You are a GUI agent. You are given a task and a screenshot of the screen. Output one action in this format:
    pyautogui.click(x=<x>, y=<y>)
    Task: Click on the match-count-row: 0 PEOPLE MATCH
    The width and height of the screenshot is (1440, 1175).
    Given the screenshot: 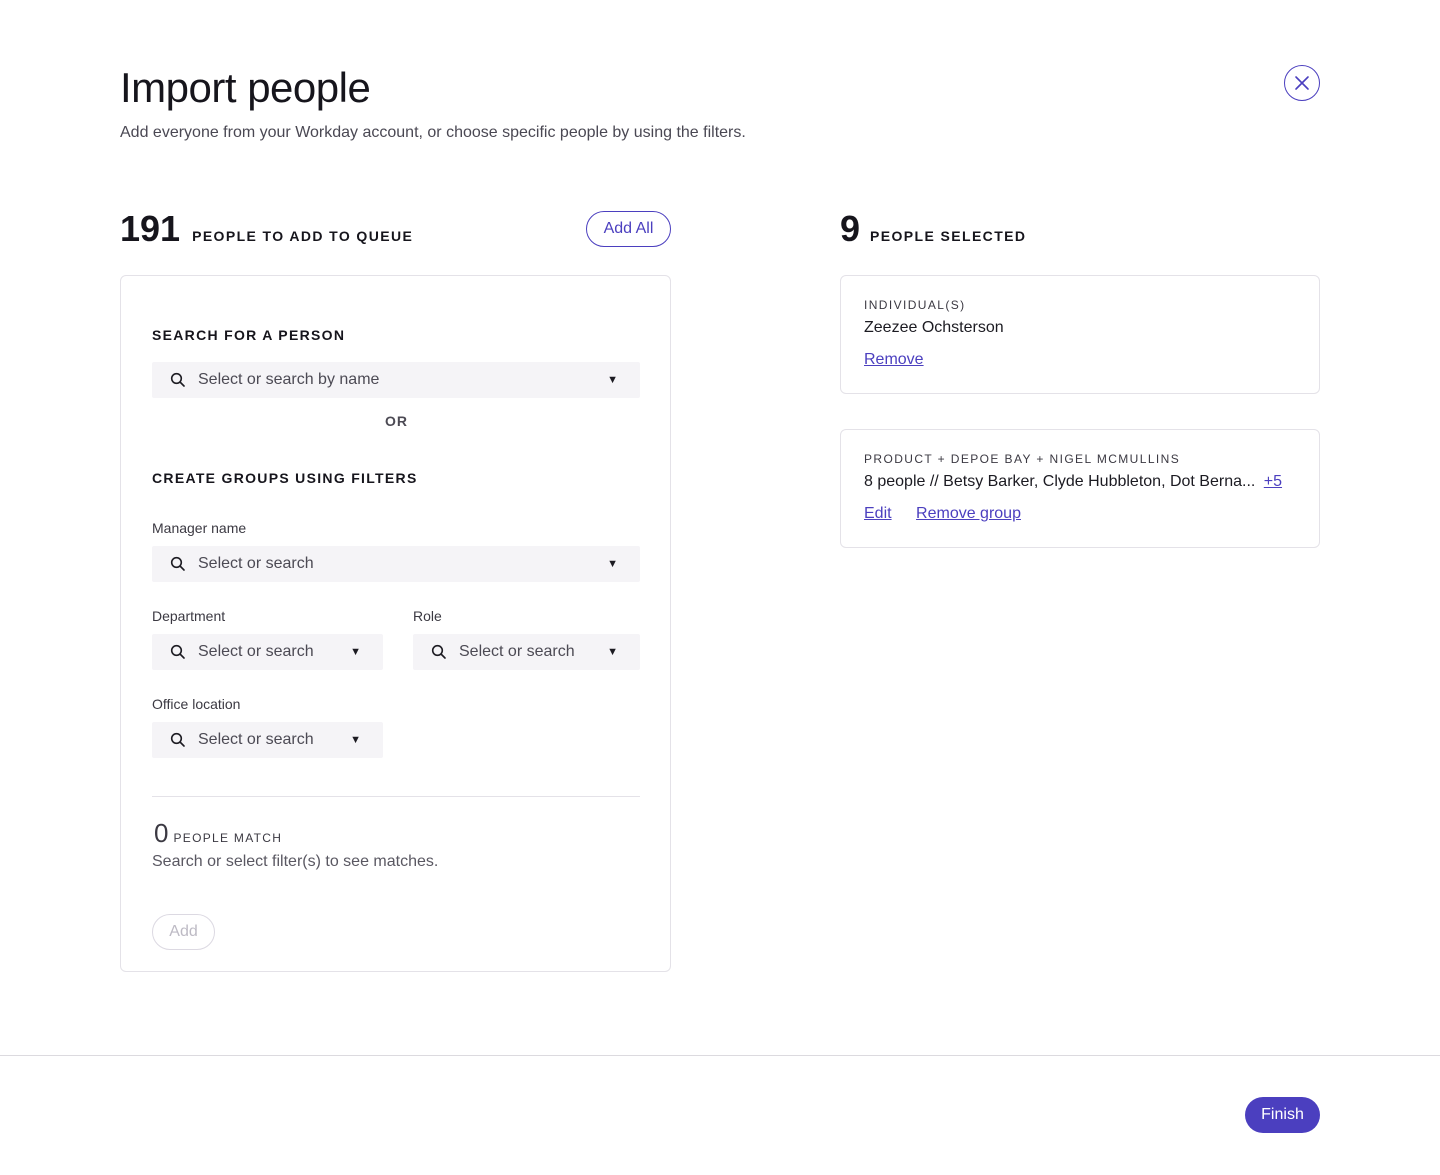 What is the action you would take?
    pyautogui.click(x=218, y=833)
    